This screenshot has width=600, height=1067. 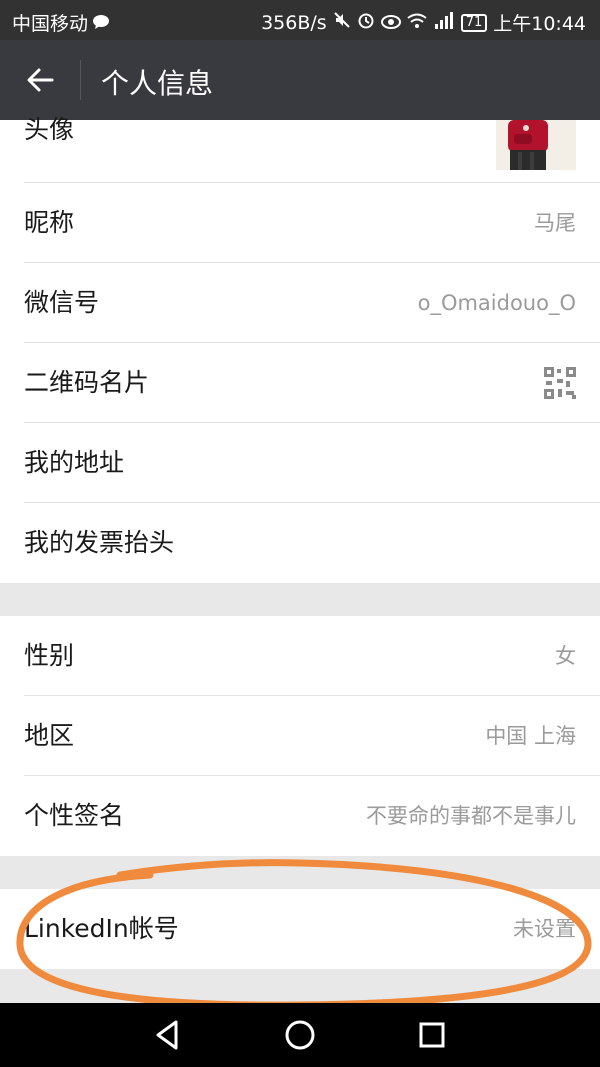 I want to click on chat-bubble-icon, so click(x=101, y=24).